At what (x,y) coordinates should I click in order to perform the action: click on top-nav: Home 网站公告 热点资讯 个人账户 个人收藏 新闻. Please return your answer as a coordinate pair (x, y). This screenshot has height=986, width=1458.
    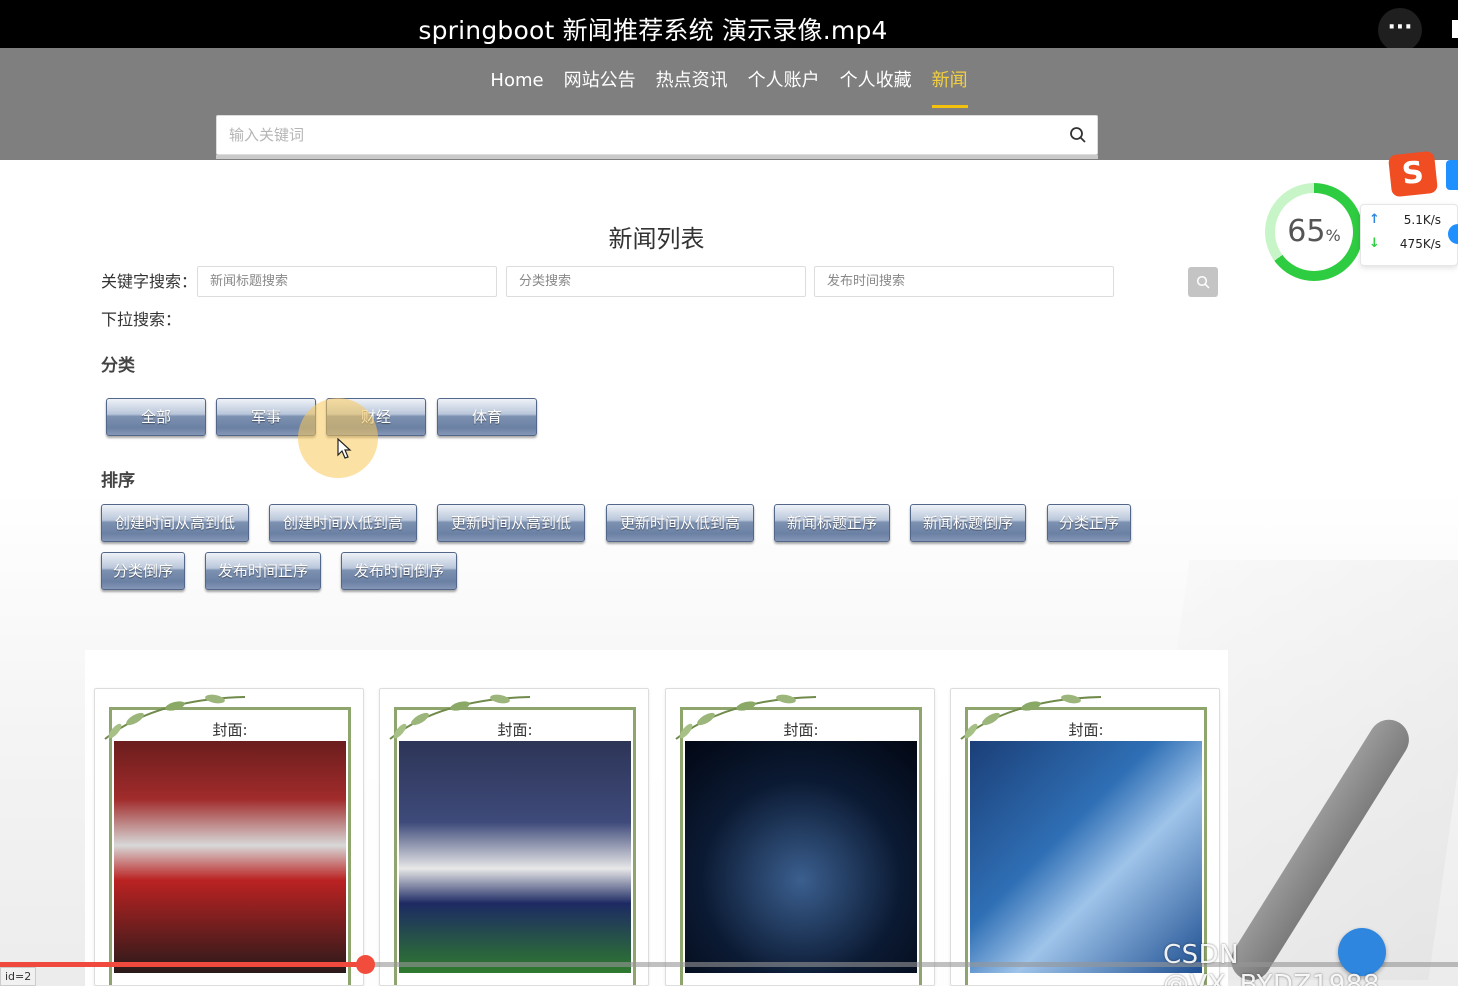
    Looking at the image, I should click on (729, 83).